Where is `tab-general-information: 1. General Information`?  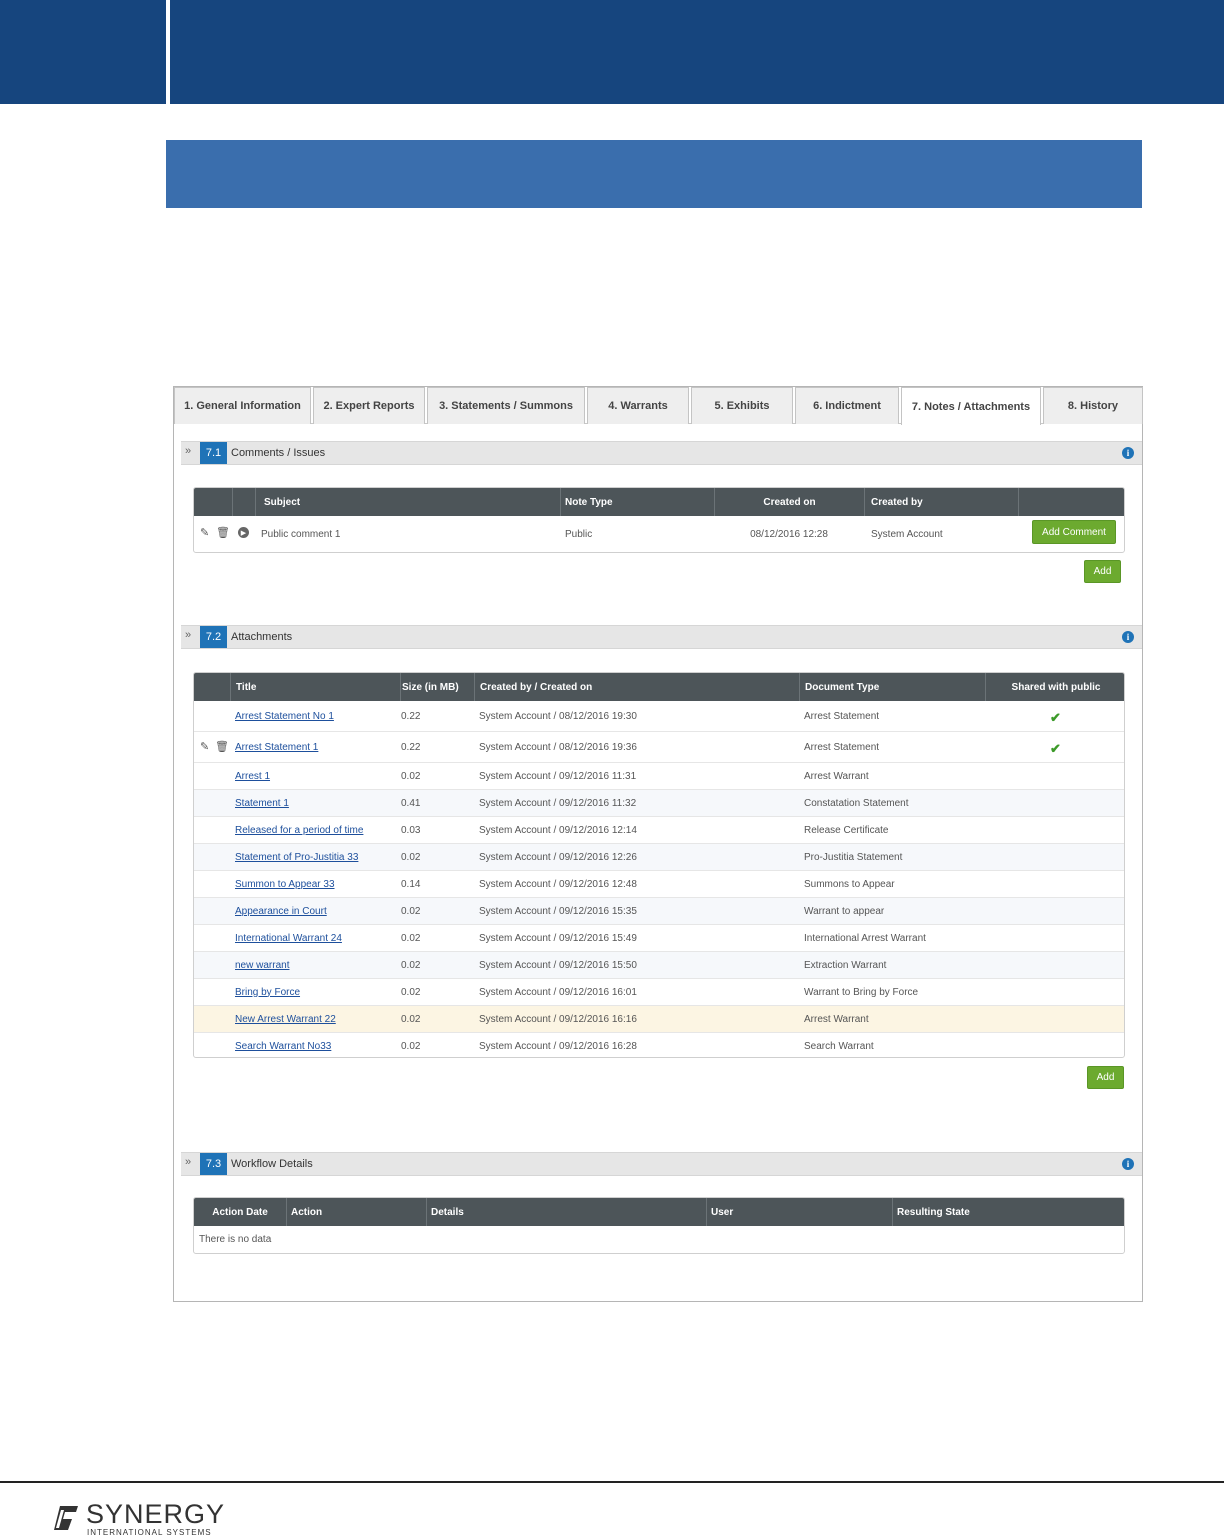
tab-general-information: 1. General Information is located at coordinates (242, 405).